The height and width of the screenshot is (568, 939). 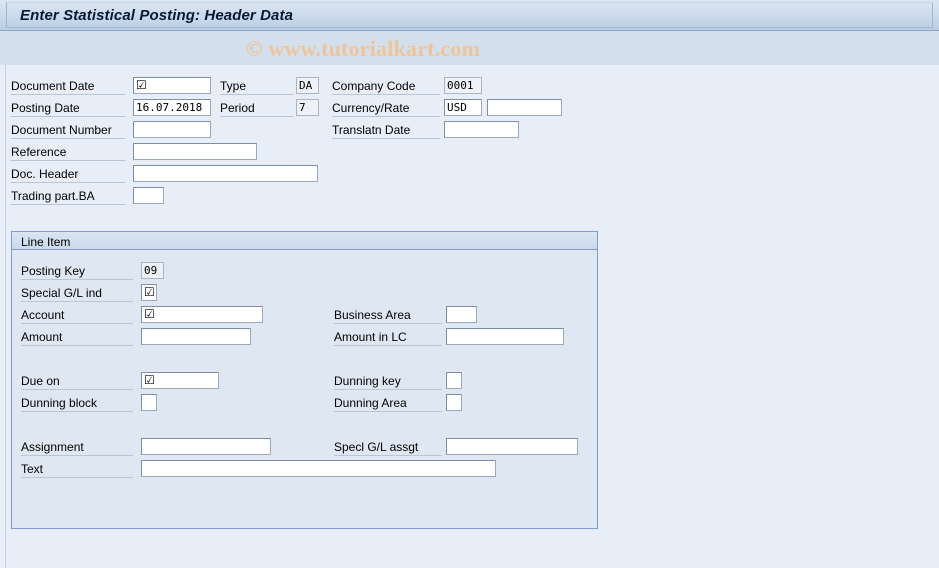 I want to click on line-item-group-header: Line Item, so click(x=304, y=241).